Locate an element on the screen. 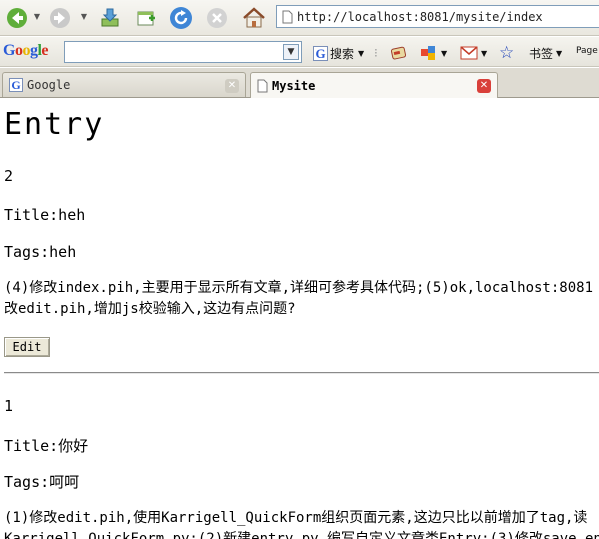 This screenshot has height=539, width=599. back-button is located at coordinates (17, 18).